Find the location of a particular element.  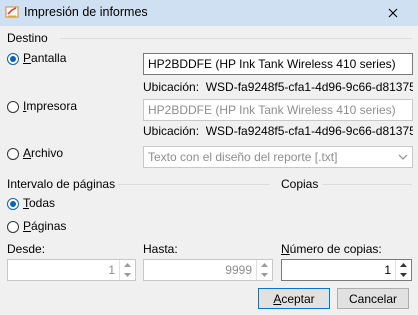

aceptar-button: Aceptar is located at coordinates (294, 298).